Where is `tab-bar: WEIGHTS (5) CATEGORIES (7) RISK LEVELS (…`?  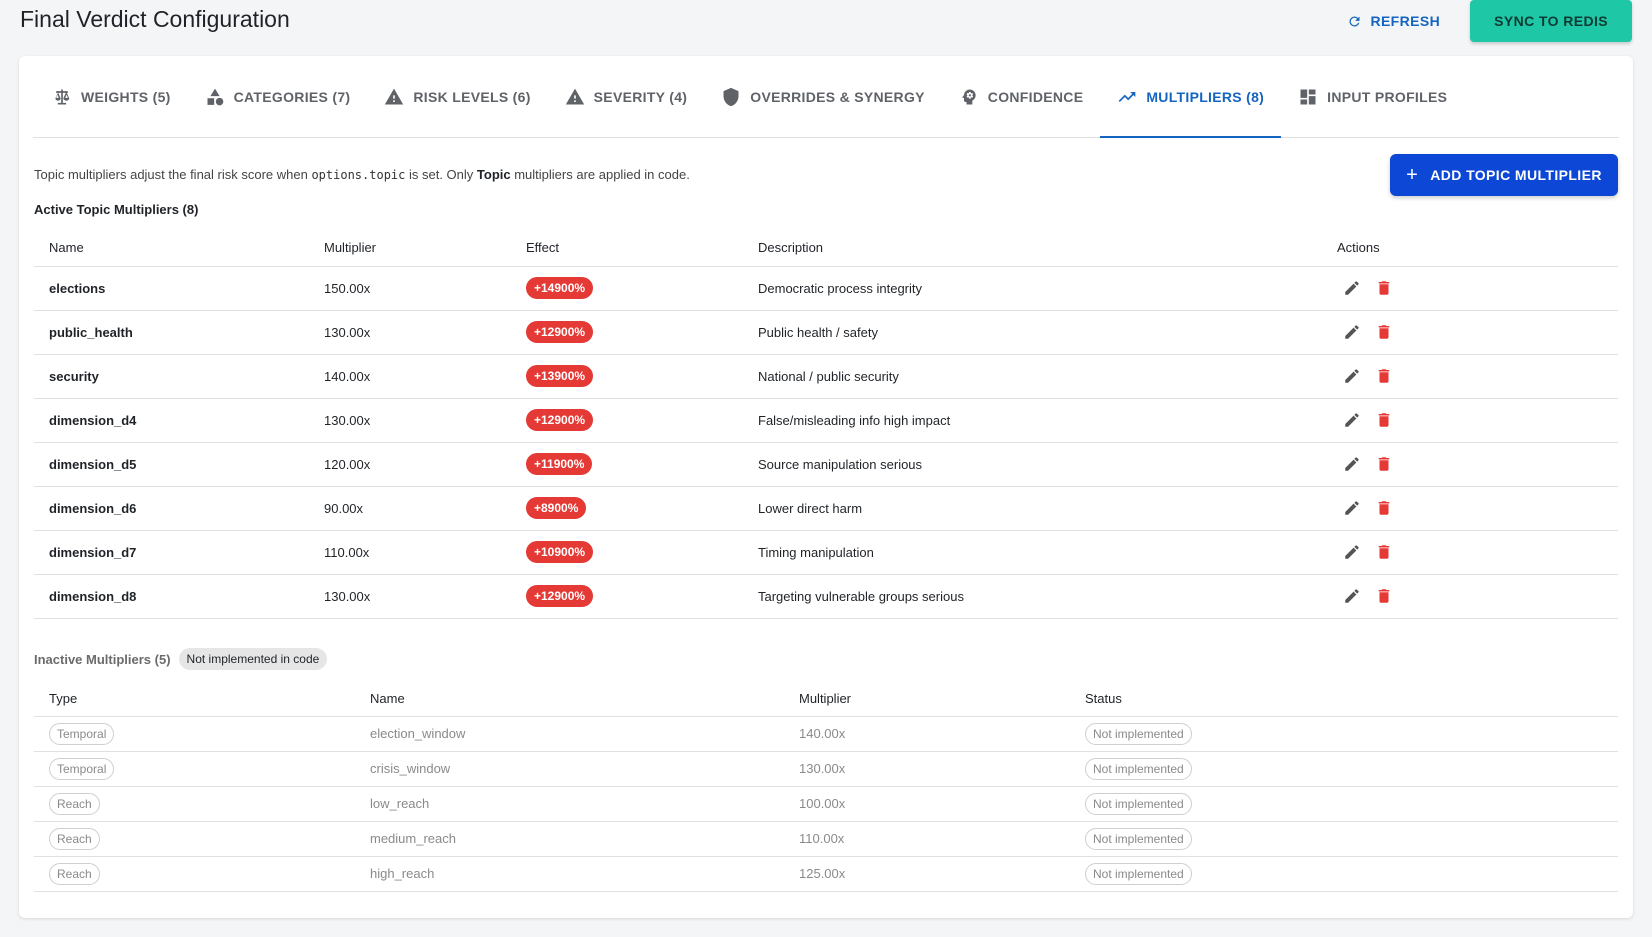
tab-bar: WEIGHTS (5) CATEGORIES (7) RISK LEVELS (… is located at coordinates (826, 97).